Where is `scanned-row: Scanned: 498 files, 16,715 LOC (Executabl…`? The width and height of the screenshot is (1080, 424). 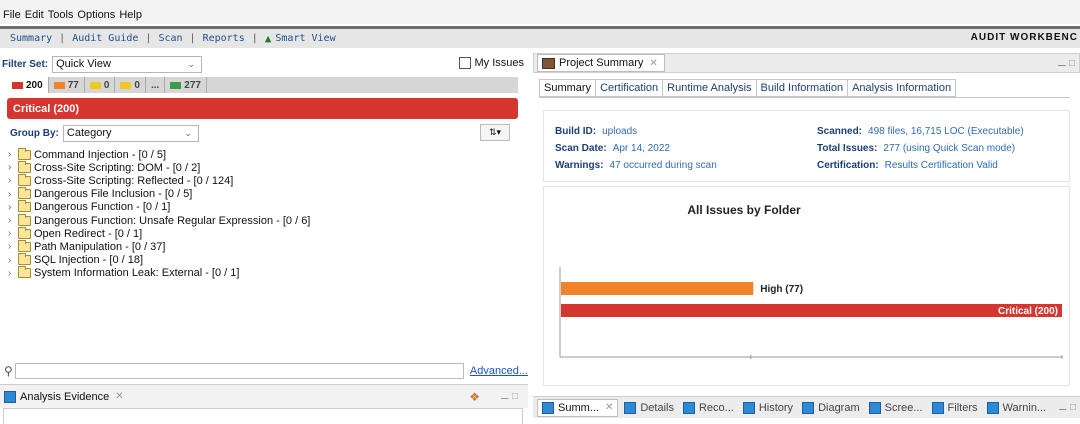 scanned-row: Scanned: 498 files, 16,715 LOC (Executabl… is located at coordinates (920, 131).